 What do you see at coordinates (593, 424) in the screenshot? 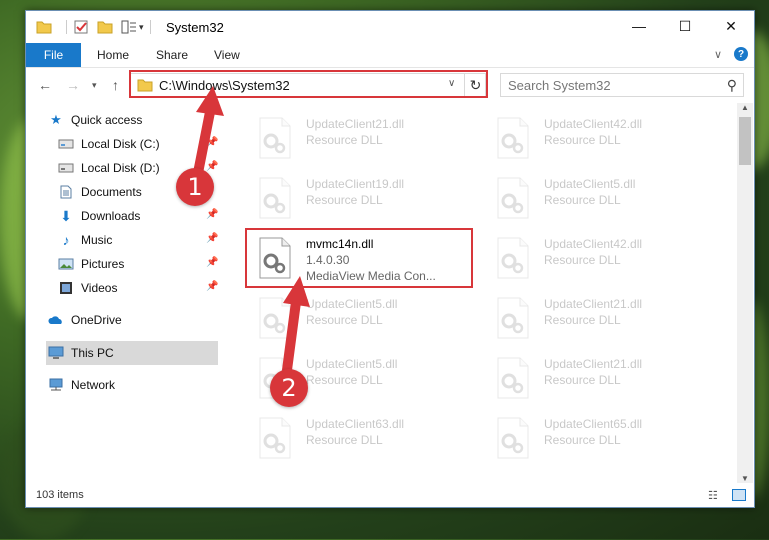
I see `file-name: UpdateClient65.dll` at bounding box center [593, 424].